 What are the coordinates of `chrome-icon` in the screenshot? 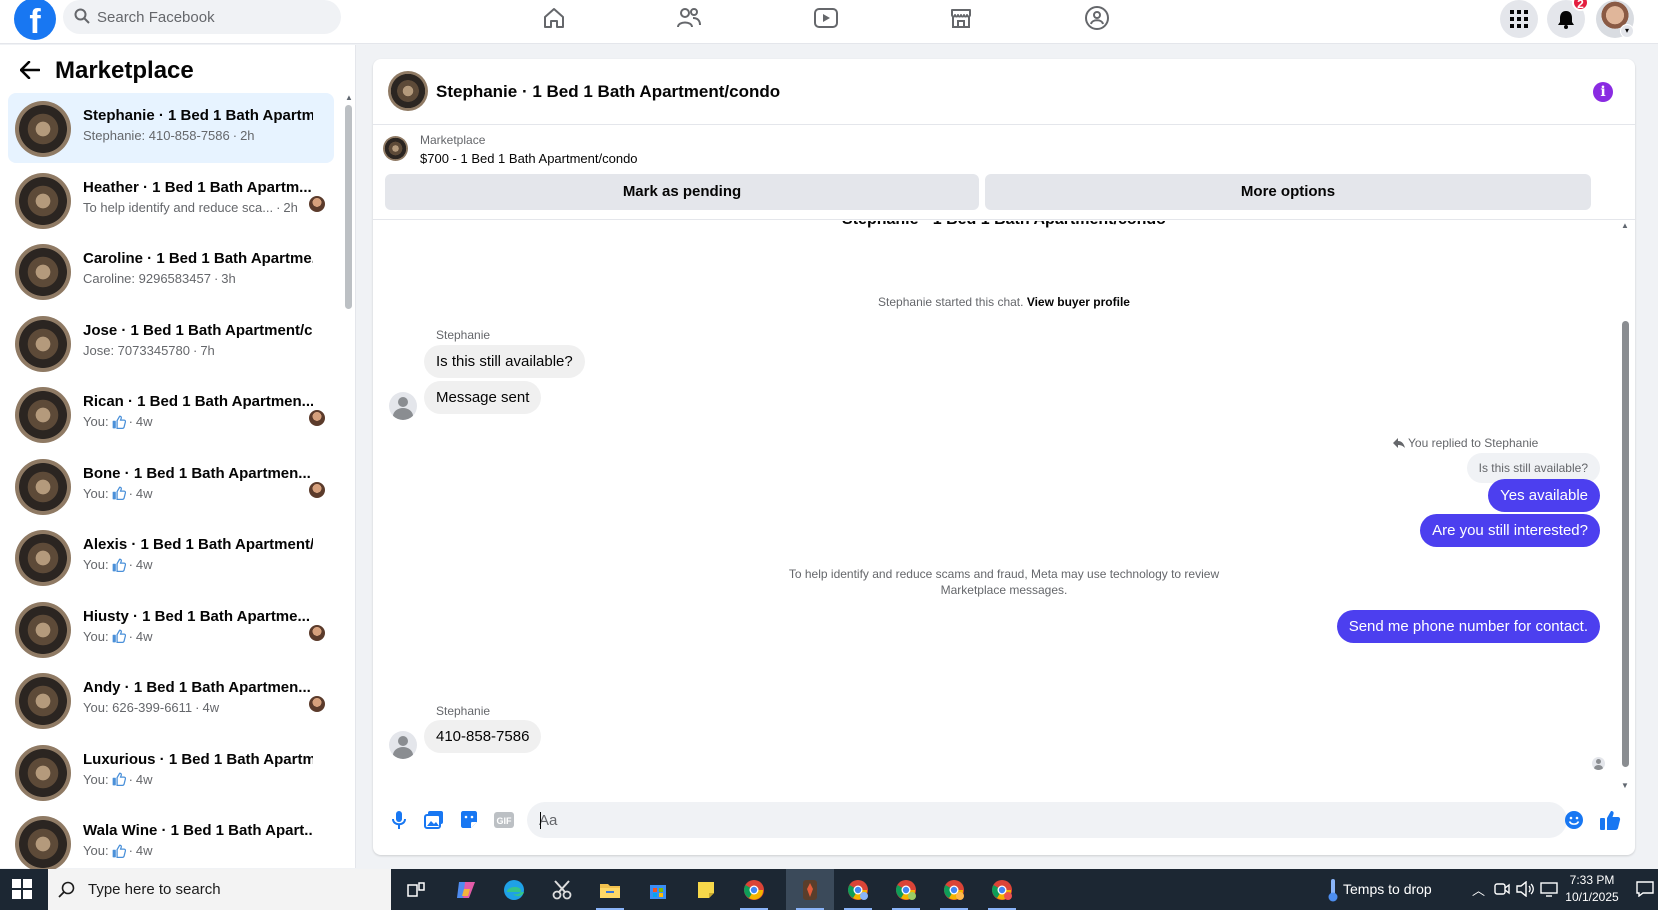 It's located at (754, 889).